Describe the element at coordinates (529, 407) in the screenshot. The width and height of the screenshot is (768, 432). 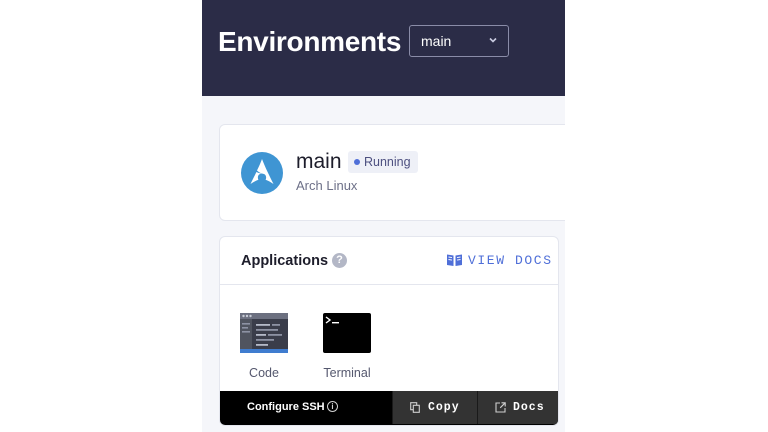
I see `docs-label: Docs` at that location.